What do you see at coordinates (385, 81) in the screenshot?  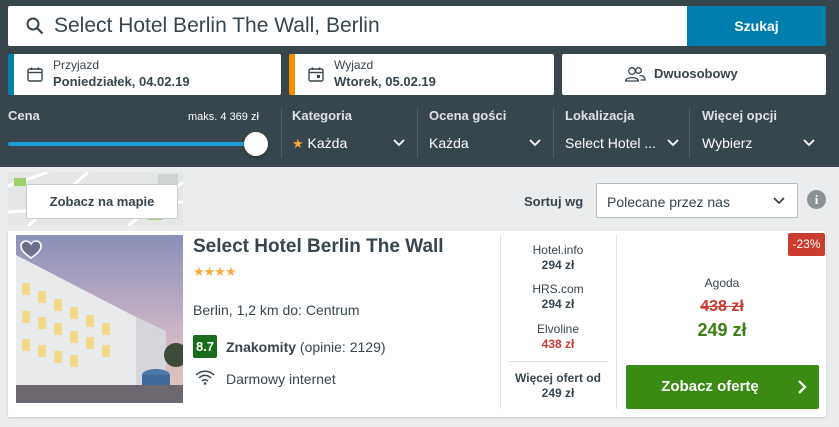 I see `checkout-value: Wtorek, 05.02.19` at bounding box center [385, 81].